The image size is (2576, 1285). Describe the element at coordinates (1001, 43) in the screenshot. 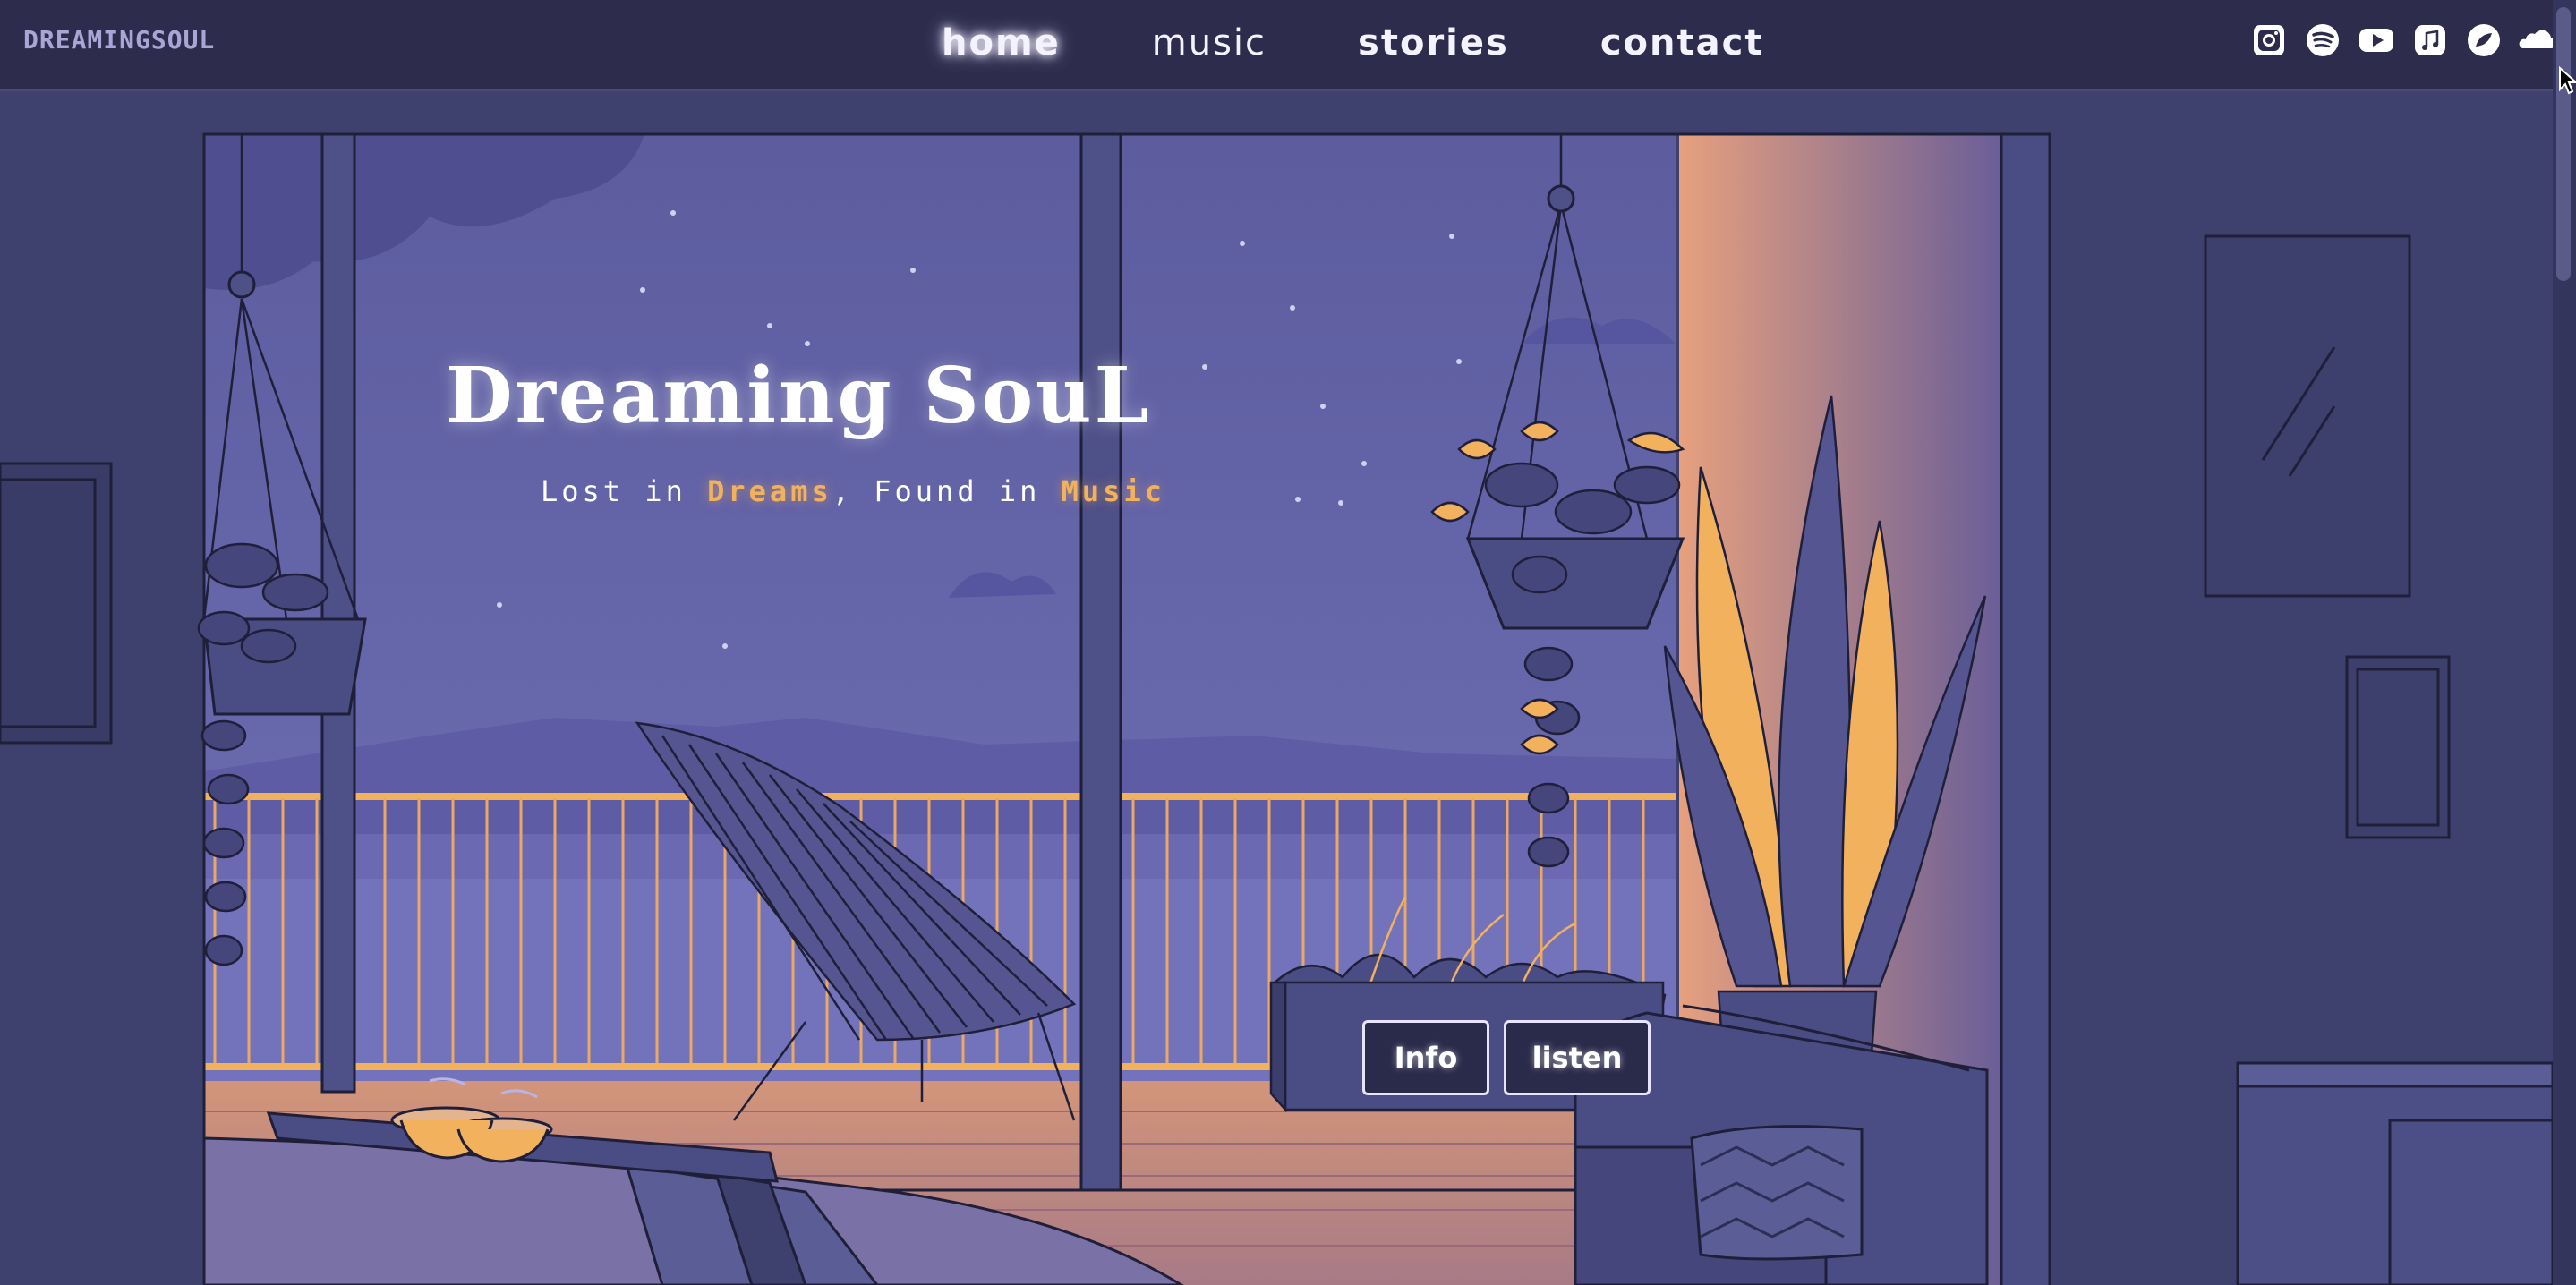

I see `nav-item-home: home` at that location.